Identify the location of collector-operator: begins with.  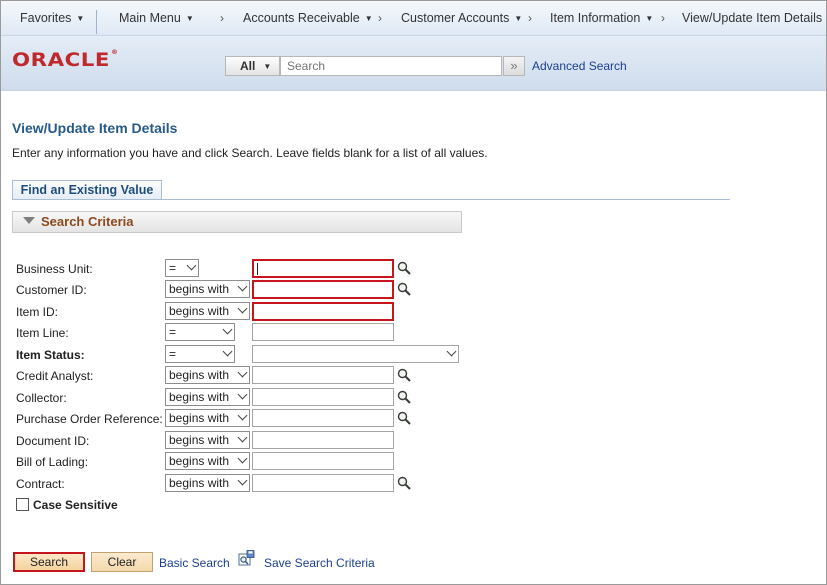
(207, 397).